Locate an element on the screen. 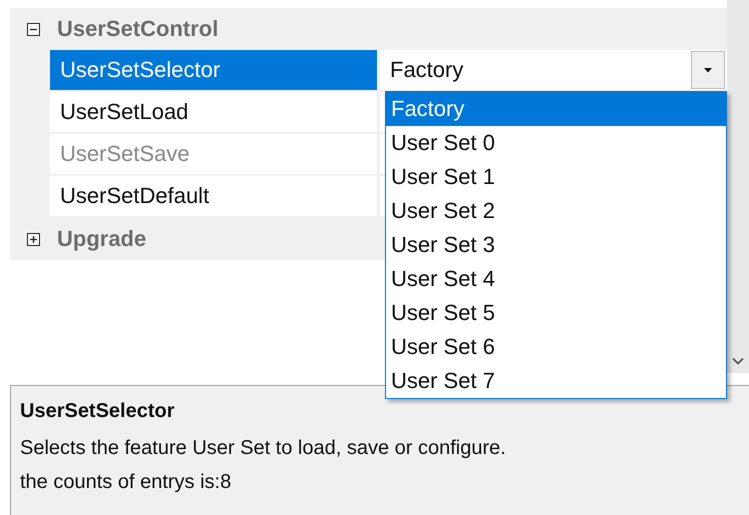 This screenshot has width=749, height=515. dropdown-option: Factory is located at coordinates (556, 109).